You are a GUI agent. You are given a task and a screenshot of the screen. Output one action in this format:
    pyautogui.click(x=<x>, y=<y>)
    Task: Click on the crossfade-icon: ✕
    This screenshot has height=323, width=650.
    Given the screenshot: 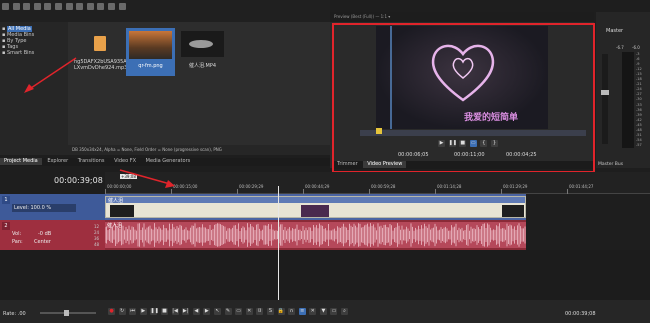 What is the action you would take?
    pyautogui.click(x=313, y=311)
    